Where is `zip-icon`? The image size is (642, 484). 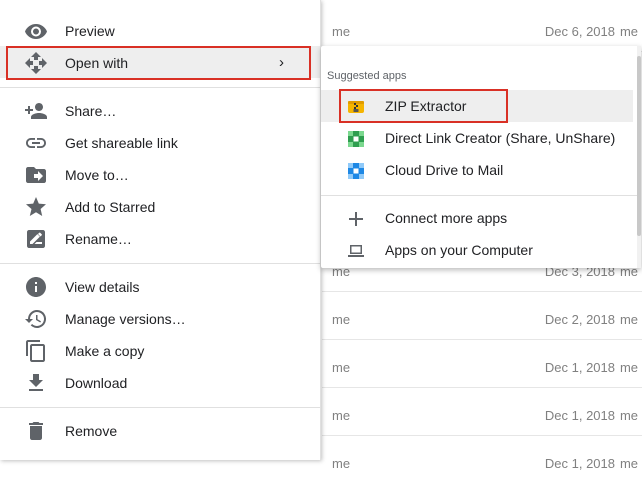 zip-icon is located at coordinates (356, 107).